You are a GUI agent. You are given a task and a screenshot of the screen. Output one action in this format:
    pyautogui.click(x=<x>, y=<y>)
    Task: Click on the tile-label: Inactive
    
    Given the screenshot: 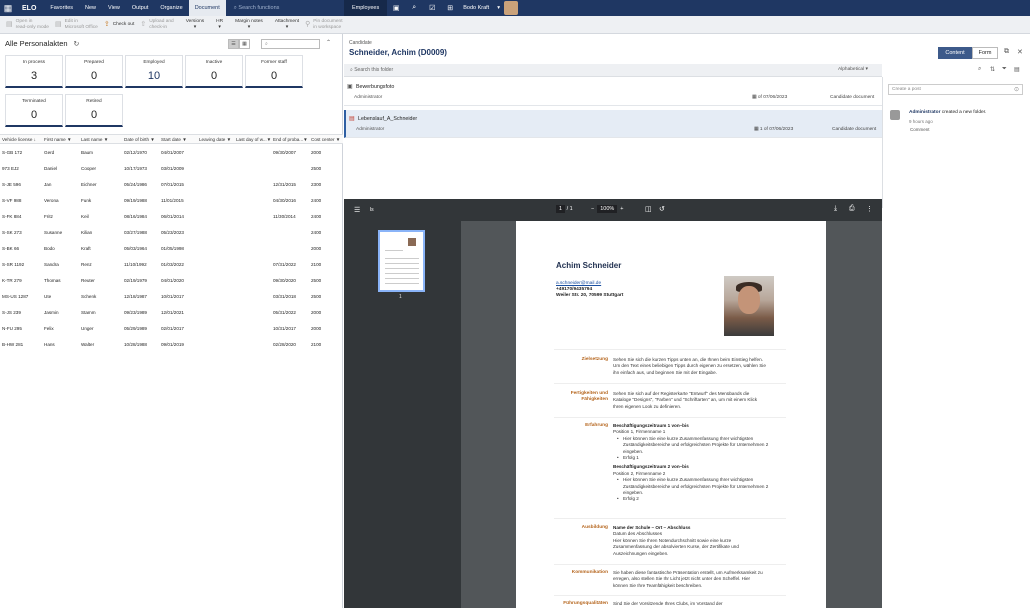 What is the action you would take?
    pyautogui.click(x=214, y=62)
    